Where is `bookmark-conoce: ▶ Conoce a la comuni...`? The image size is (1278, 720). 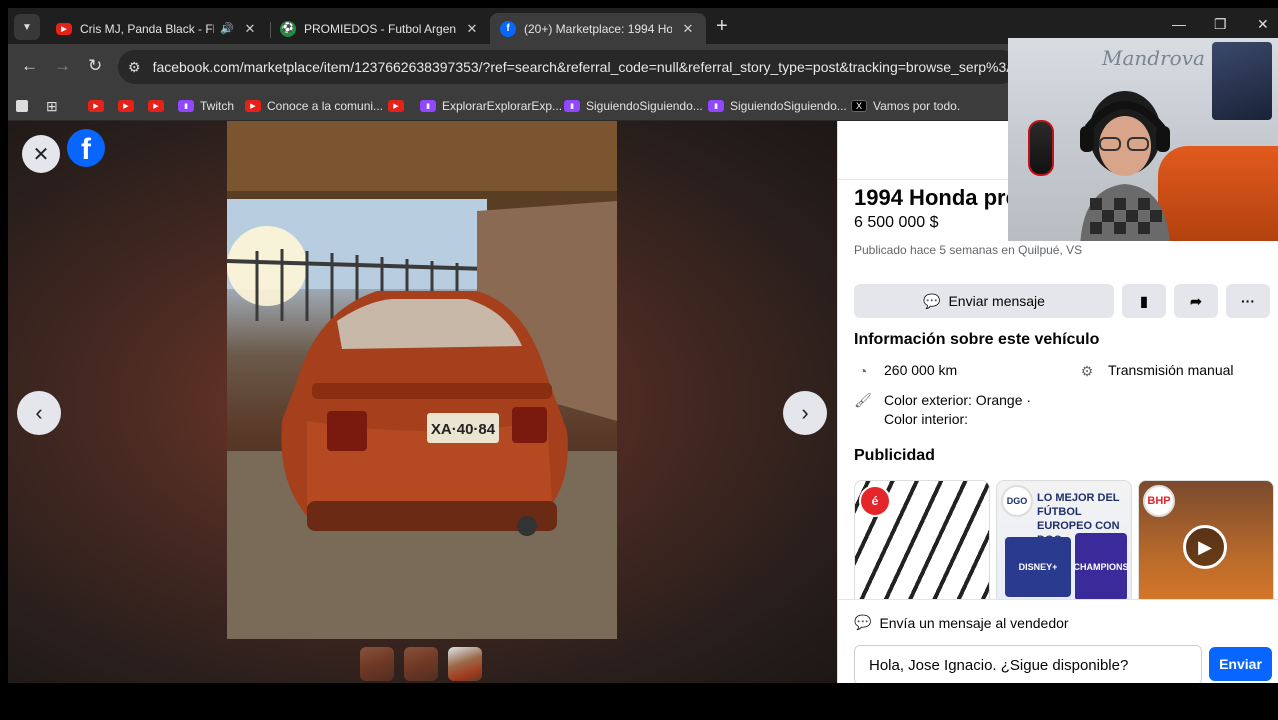 bookmark-conoce: ▶ Conoce a la comuni... is located at coordinates (314, 106).